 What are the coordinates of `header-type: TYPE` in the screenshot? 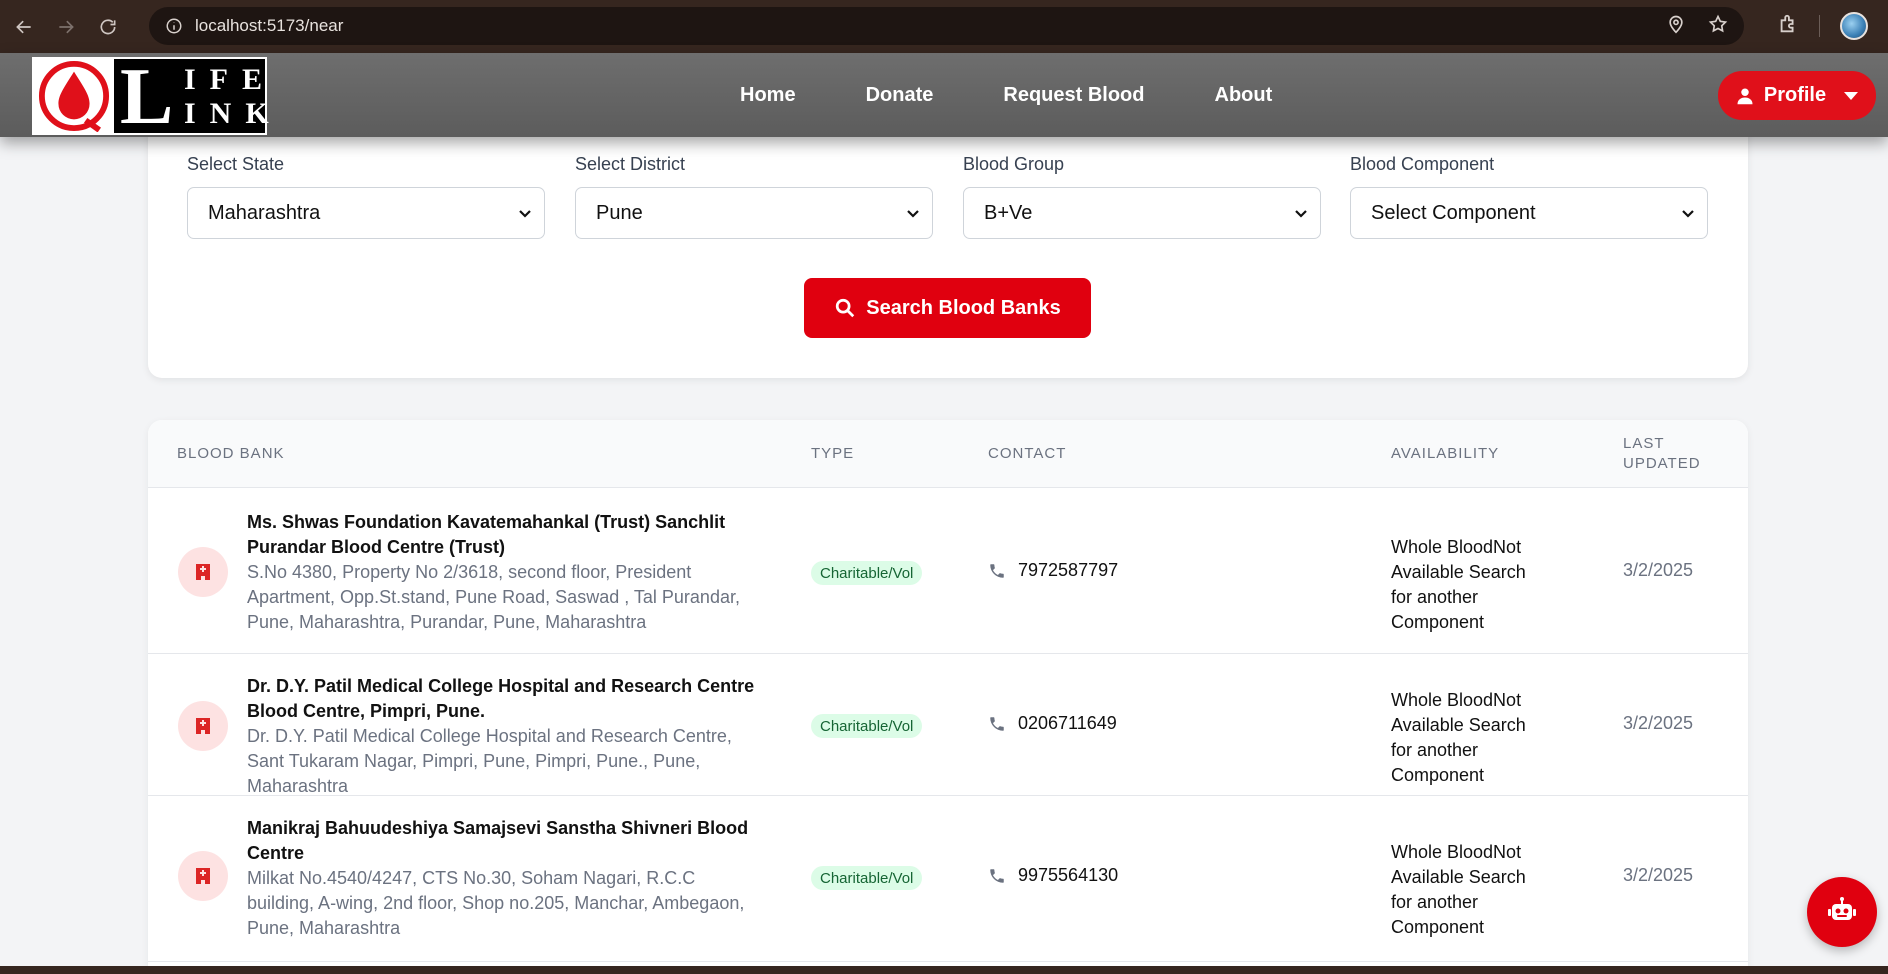 It's located at (833, 453).